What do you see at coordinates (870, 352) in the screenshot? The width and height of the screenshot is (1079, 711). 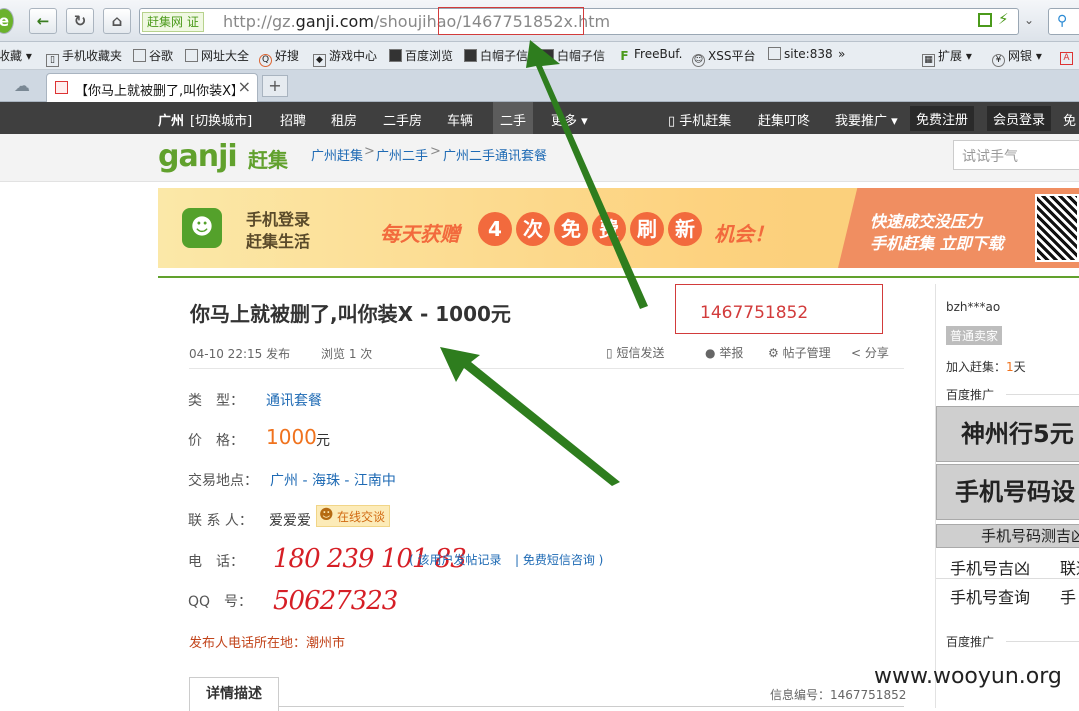 I see `share-link: < 分享` at bounding box center [870, 352].